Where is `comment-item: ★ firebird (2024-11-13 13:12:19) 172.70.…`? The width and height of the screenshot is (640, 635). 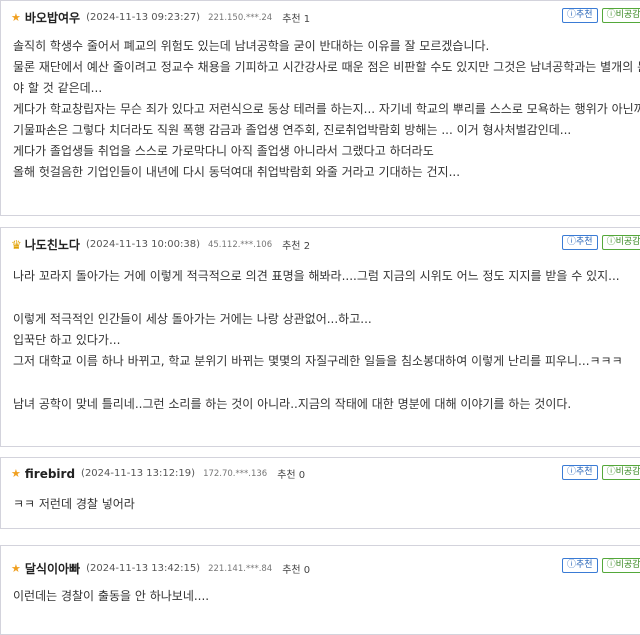 comment-item: ★ firebird (2024-11-13 13:12:19) 172.70.… is located at coordinates (320, 493).